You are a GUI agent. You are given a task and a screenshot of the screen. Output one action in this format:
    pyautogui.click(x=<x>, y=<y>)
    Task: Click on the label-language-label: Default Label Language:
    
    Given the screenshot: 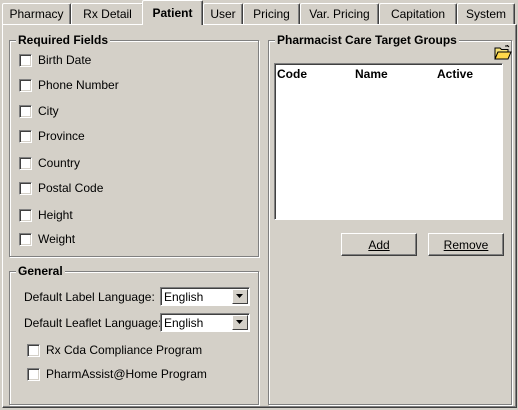 What is the action you would take?
    pyautogui.click(x=89, y=297)
    